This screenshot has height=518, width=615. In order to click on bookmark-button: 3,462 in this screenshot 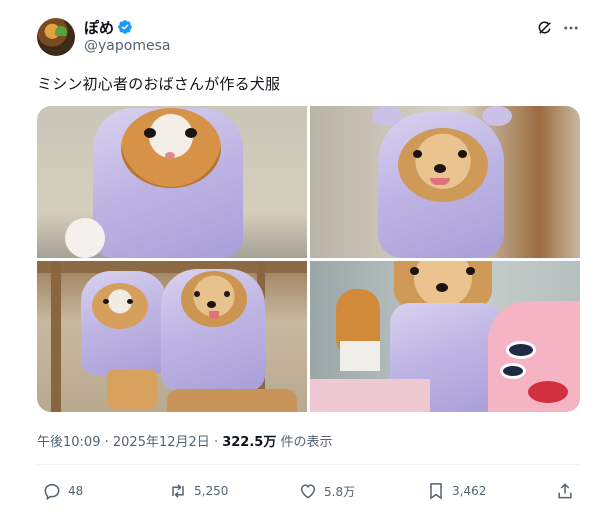, I will do `click(456, 491)`.